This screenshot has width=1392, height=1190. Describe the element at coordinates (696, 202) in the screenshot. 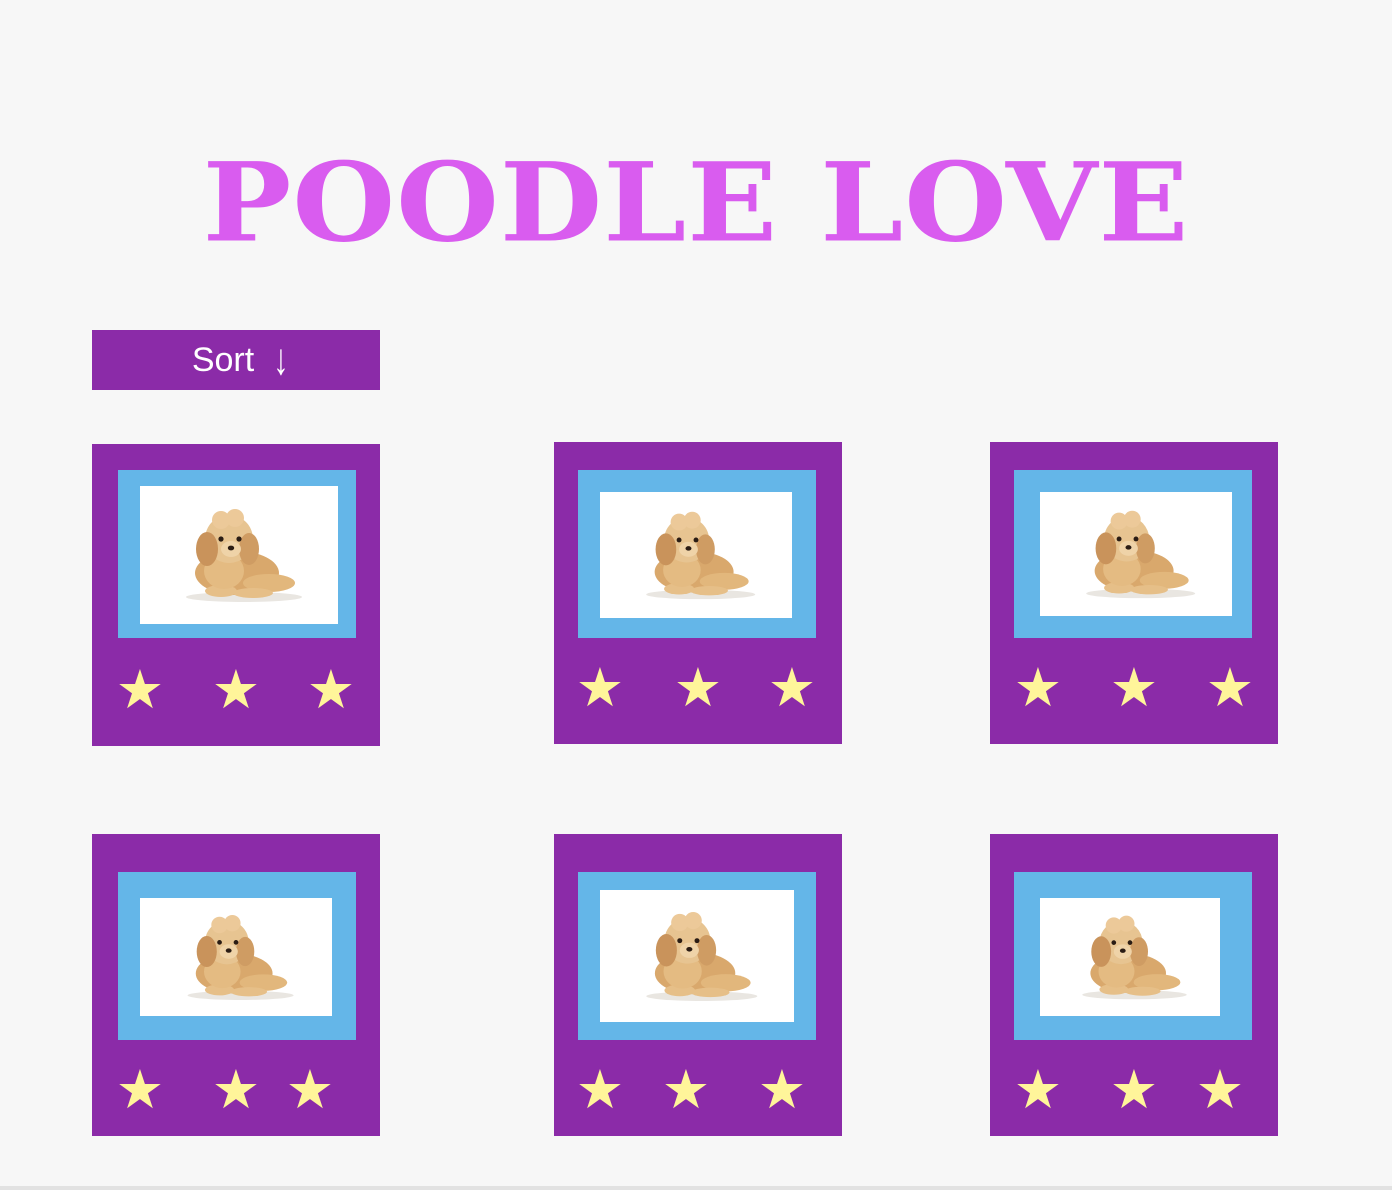

I see `page-title: POODLE LOVE` at that location.